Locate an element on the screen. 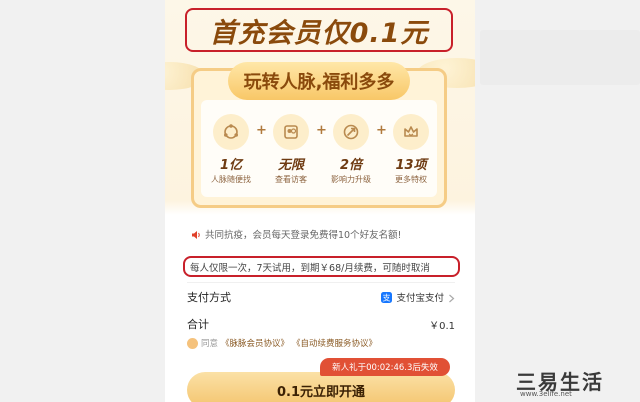 The width and height of the screenshot is (640, 402). payment-method-value: 支付宝支付 is located at coordinates (420, 298).